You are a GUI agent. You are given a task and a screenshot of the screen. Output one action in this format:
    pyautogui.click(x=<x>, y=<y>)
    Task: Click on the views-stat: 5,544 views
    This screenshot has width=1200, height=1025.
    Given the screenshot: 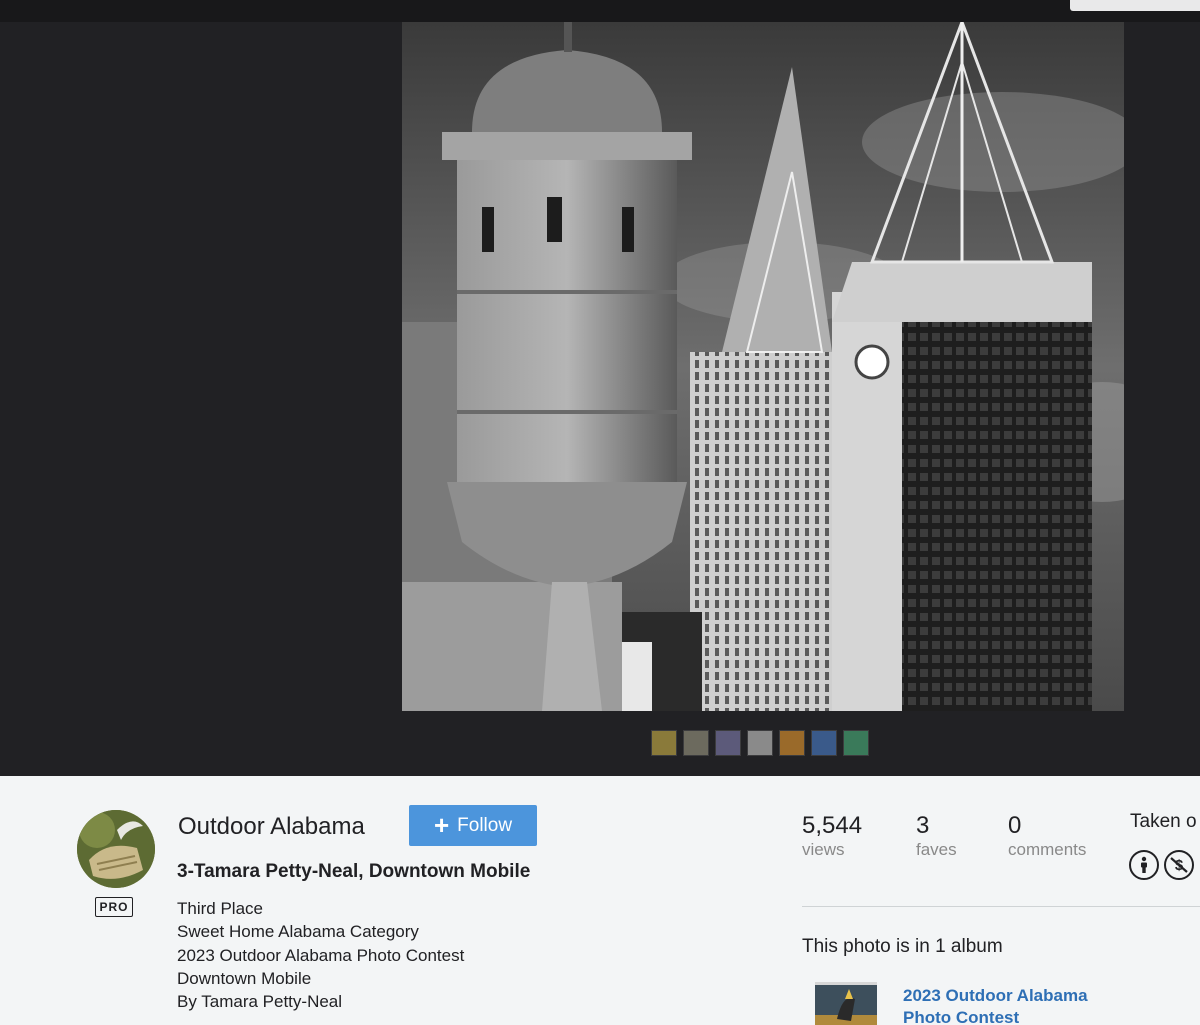 What is the action you would take?
    pyautogui.click(x=832, y=836)
    